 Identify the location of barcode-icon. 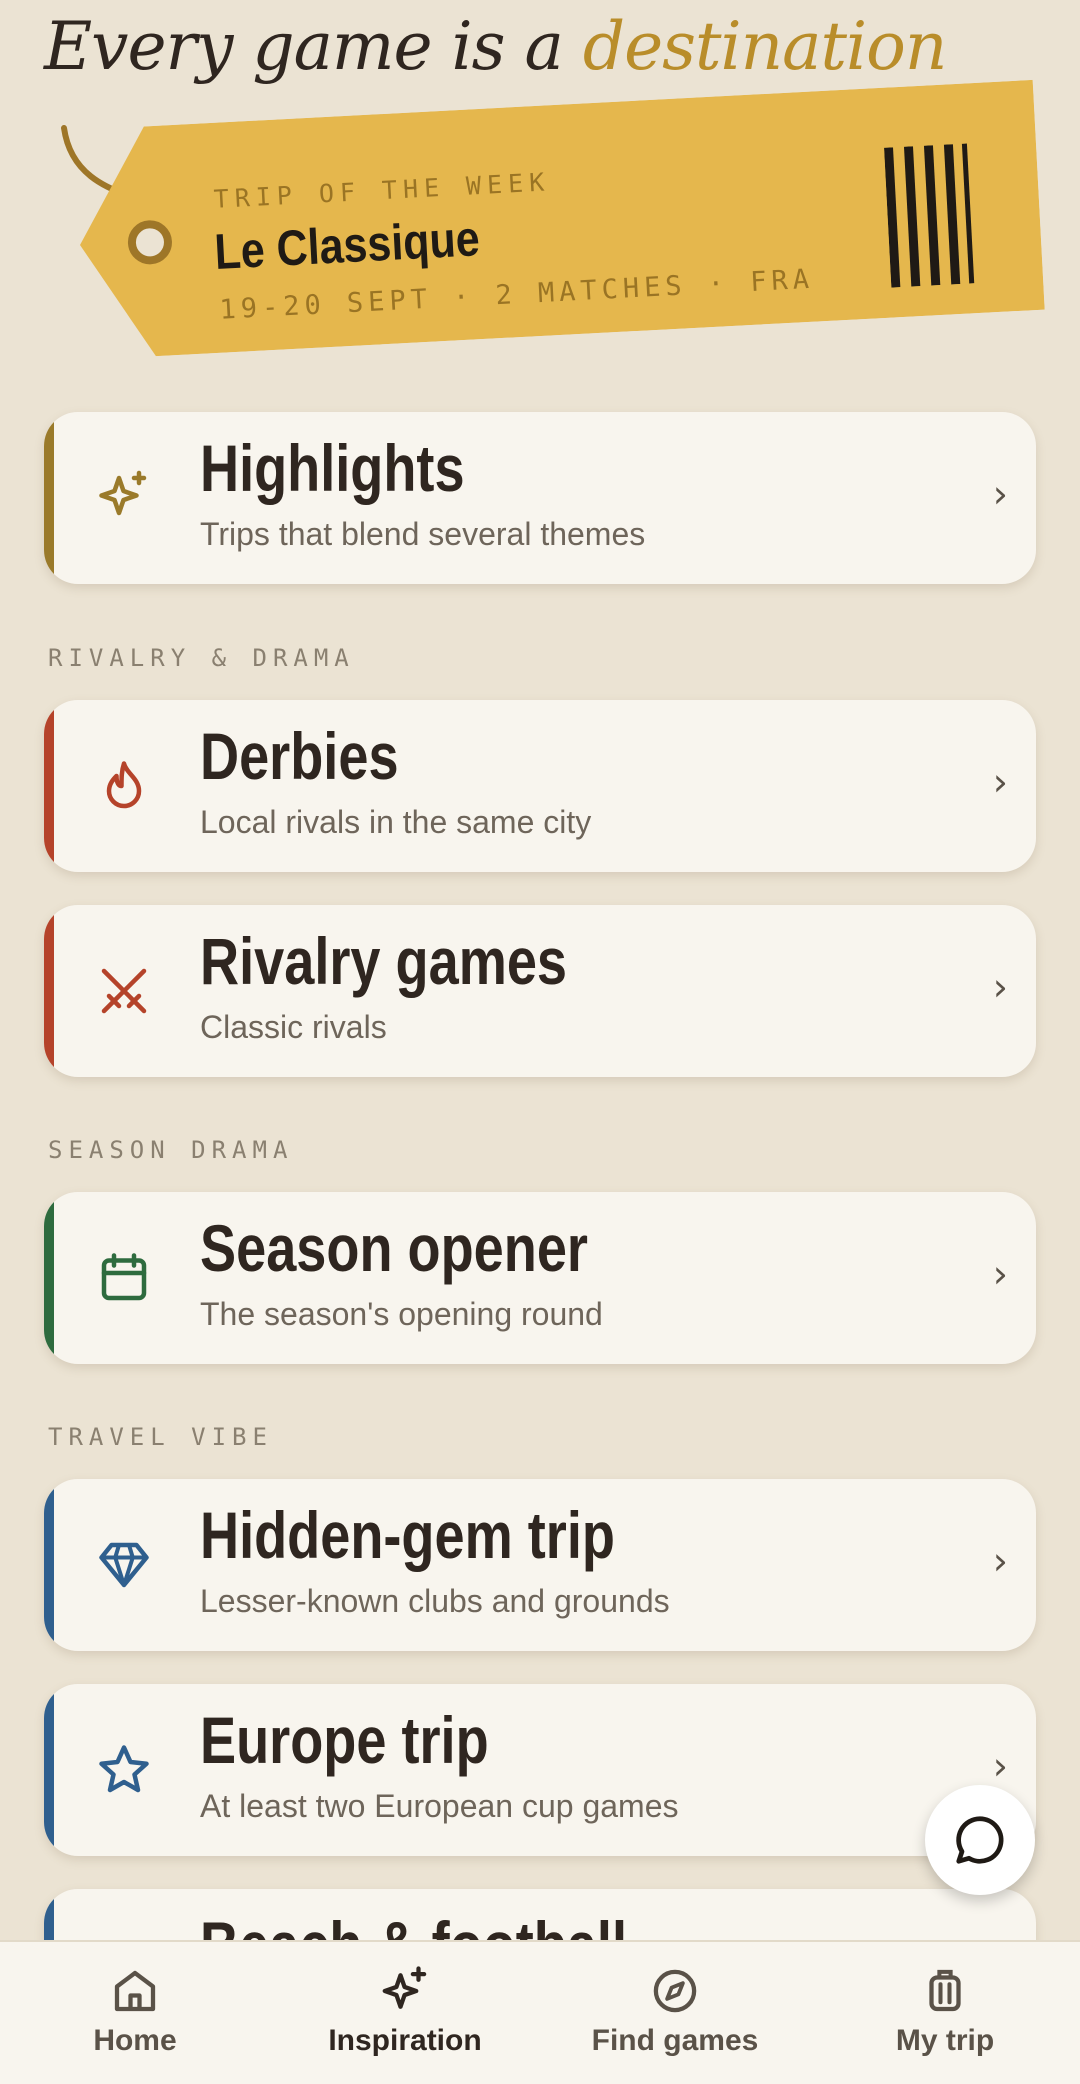
(929, 215).